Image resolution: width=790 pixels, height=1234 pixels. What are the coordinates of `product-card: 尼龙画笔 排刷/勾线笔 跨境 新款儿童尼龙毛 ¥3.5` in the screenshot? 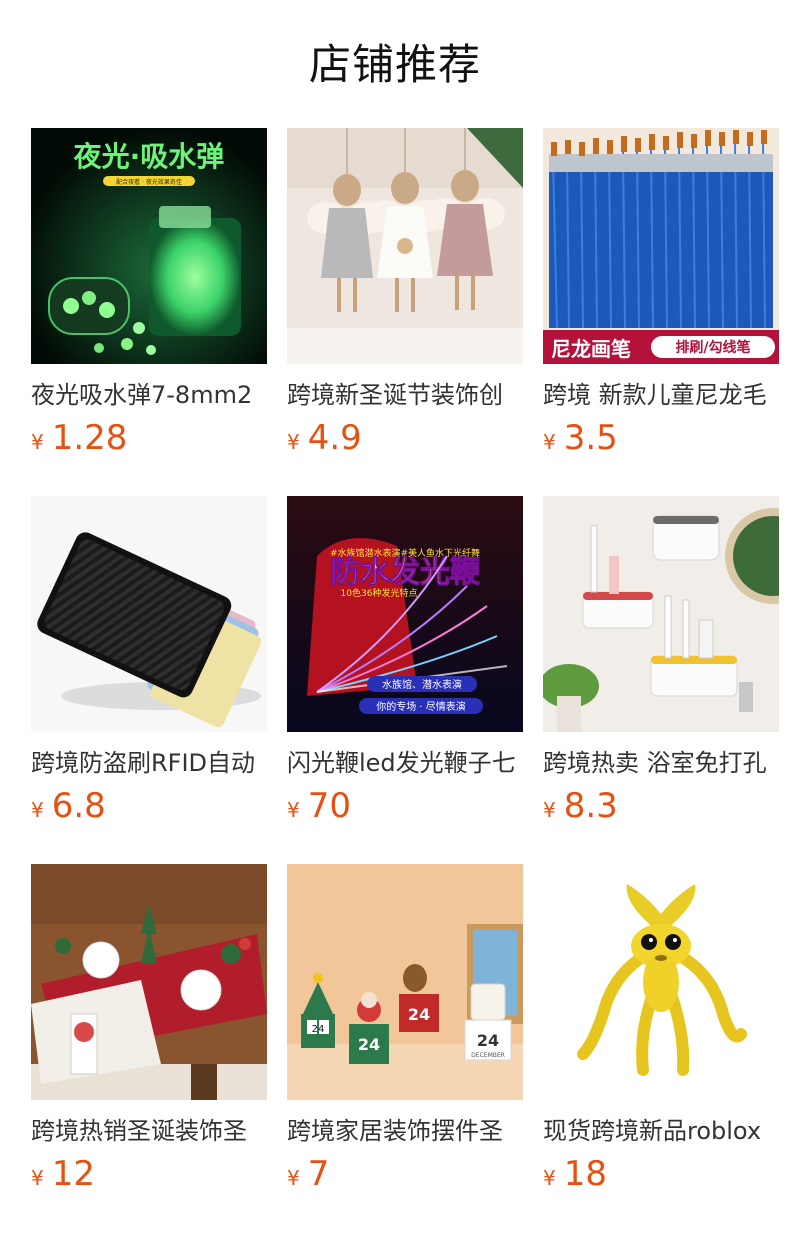 It's located at (661, 312).